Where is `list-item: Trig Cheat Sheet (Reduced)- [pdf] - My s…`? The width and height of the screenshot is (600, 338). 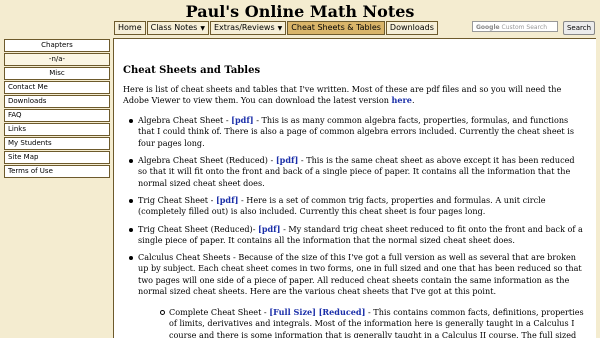
list-item: Trig Cheat Sheet (Reduced)- [pdf] - My s… is located at coordinates (357, 235).